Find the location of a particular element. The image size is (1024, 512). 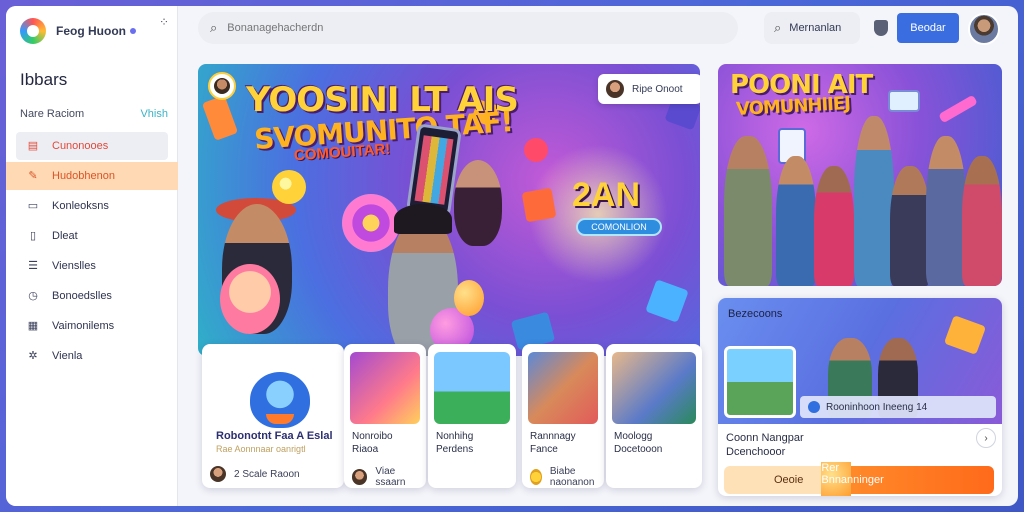

sidebar-item-dleat: ▯ Dleat is located at coordinates (92, 236).